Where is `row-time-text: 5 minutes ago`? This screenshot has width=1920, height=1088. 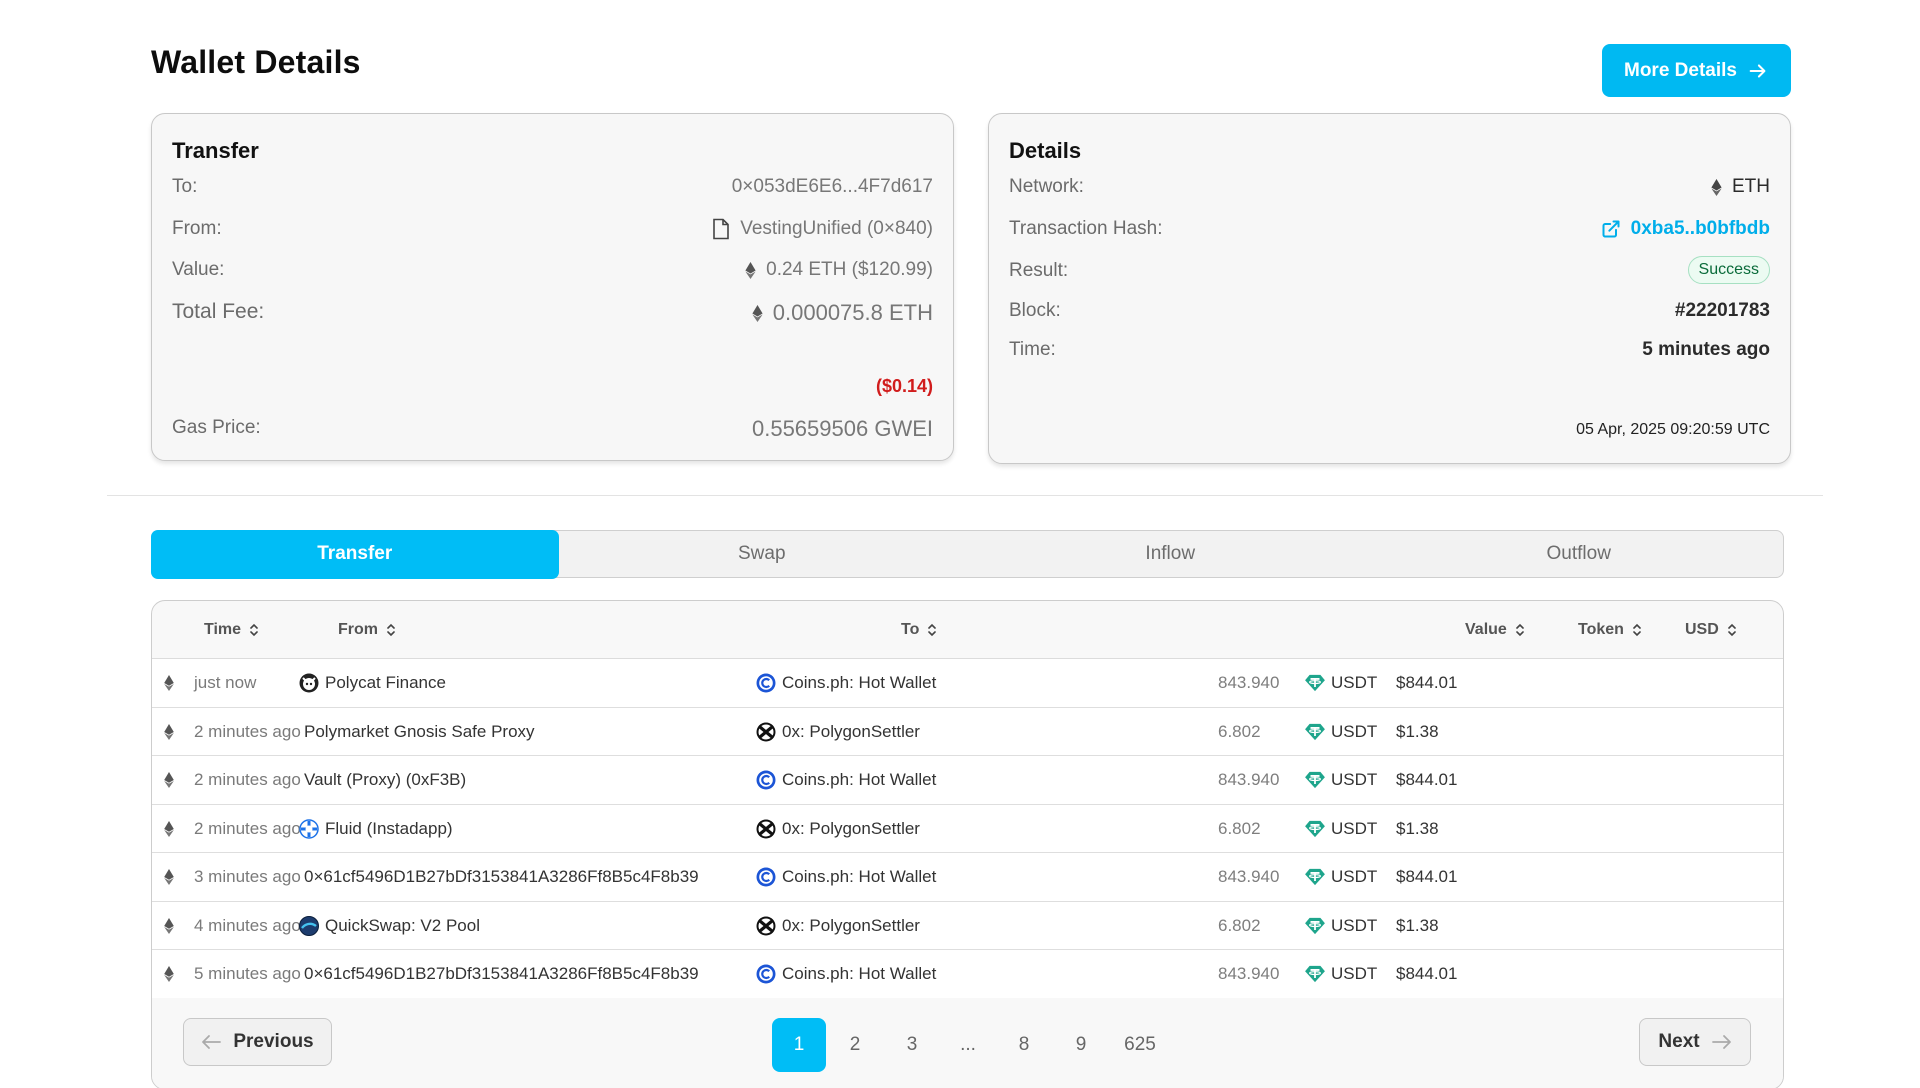
row-time-text: 5 minutes ago is located at coordinates (247, 973).